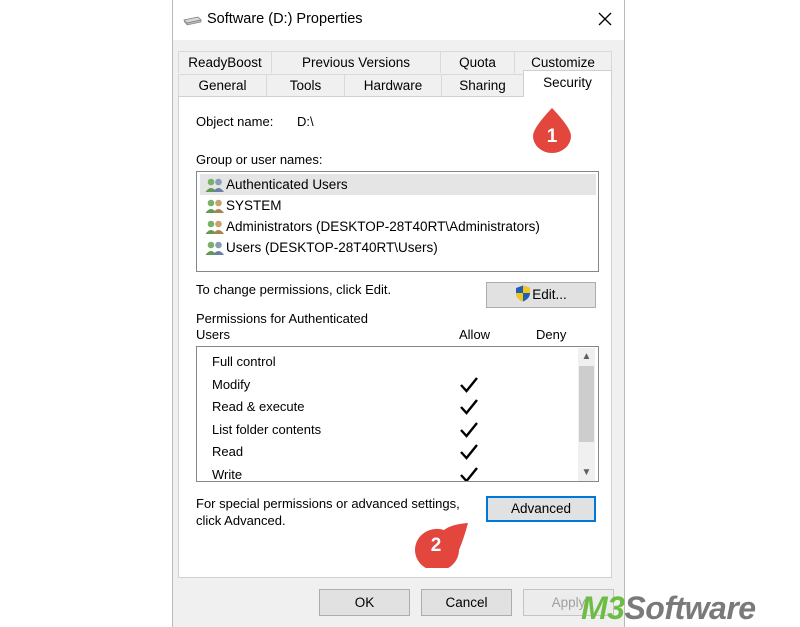 The height and width of the screenshot is (627, 800). I want to click on close-button, so click(605, 19).